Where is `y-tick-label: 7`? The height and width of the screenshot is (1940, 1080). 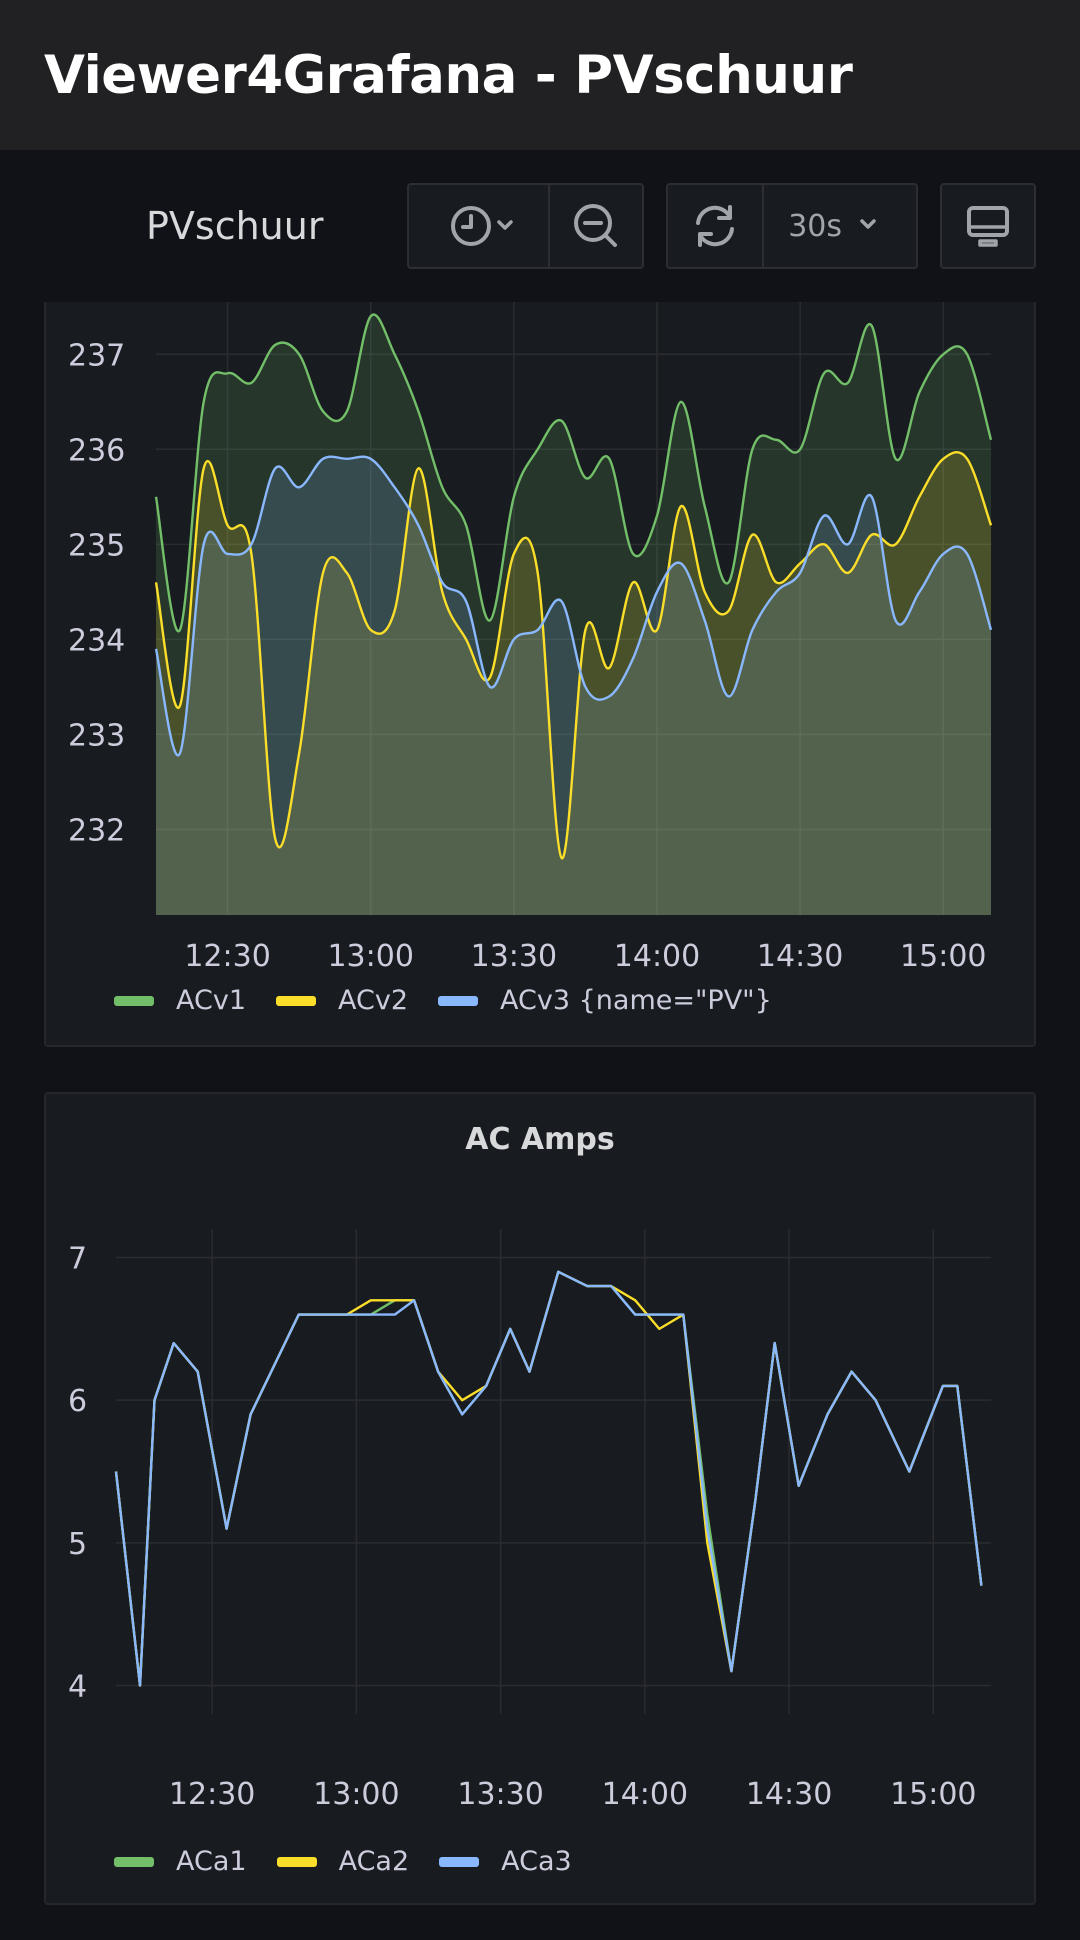 y-tick-label: 7 is located at coordinates (77, 1259).